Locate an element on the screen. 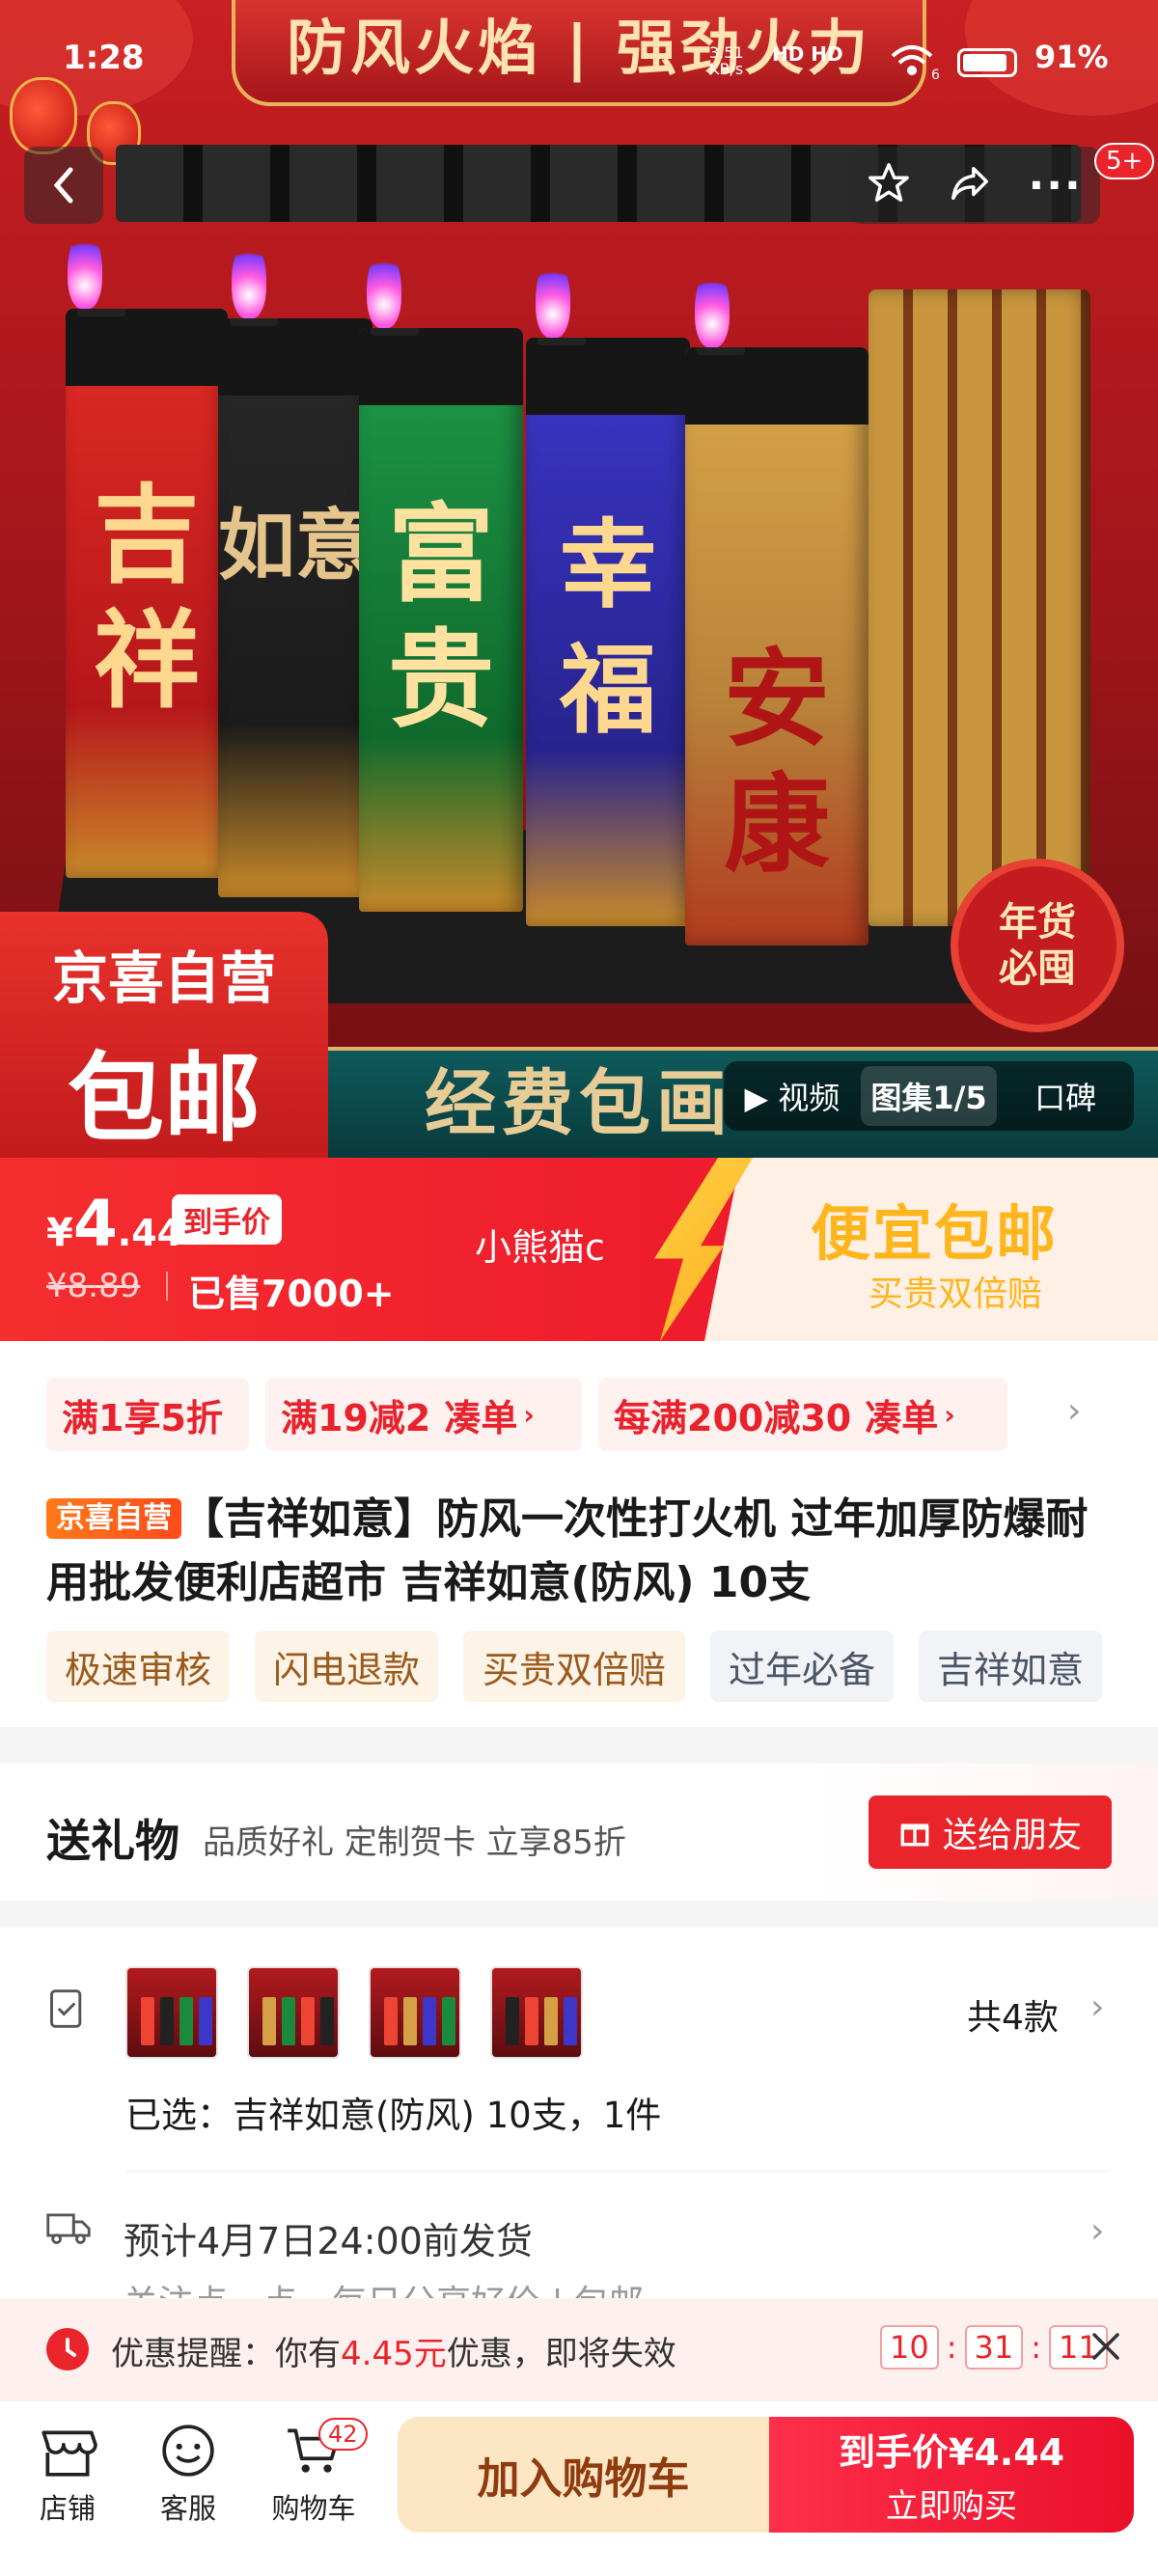 Image resolution: width=1158 pixels, height=2576 pixels. wifi-icon is located at coordinates (912, 63).